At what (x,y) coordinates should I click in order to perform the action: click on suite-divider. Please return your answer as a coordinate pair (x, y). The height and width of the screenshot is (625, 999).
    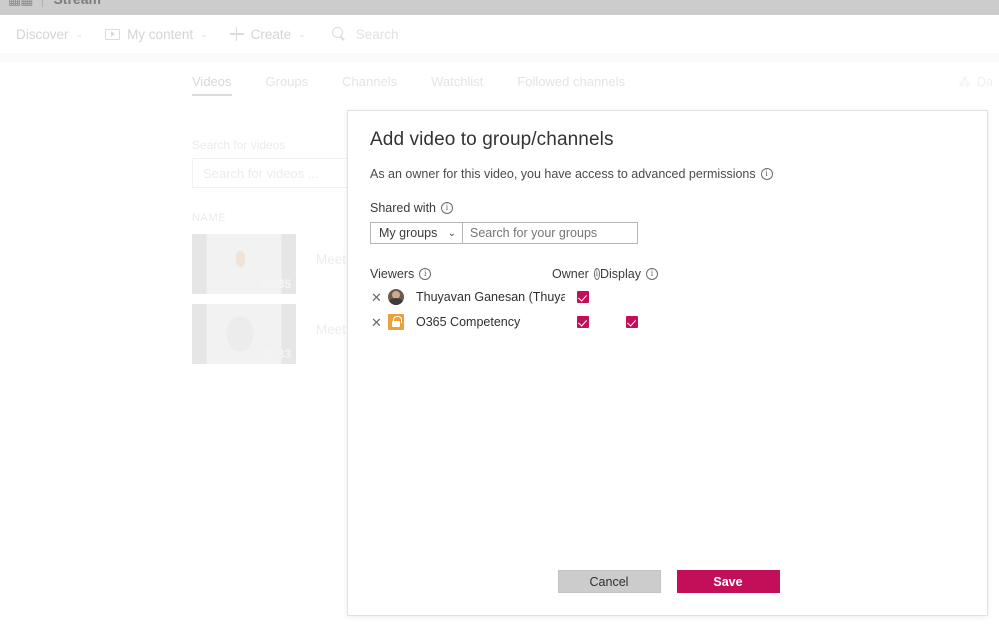
    Looking at the image, I should click on (43, 3).